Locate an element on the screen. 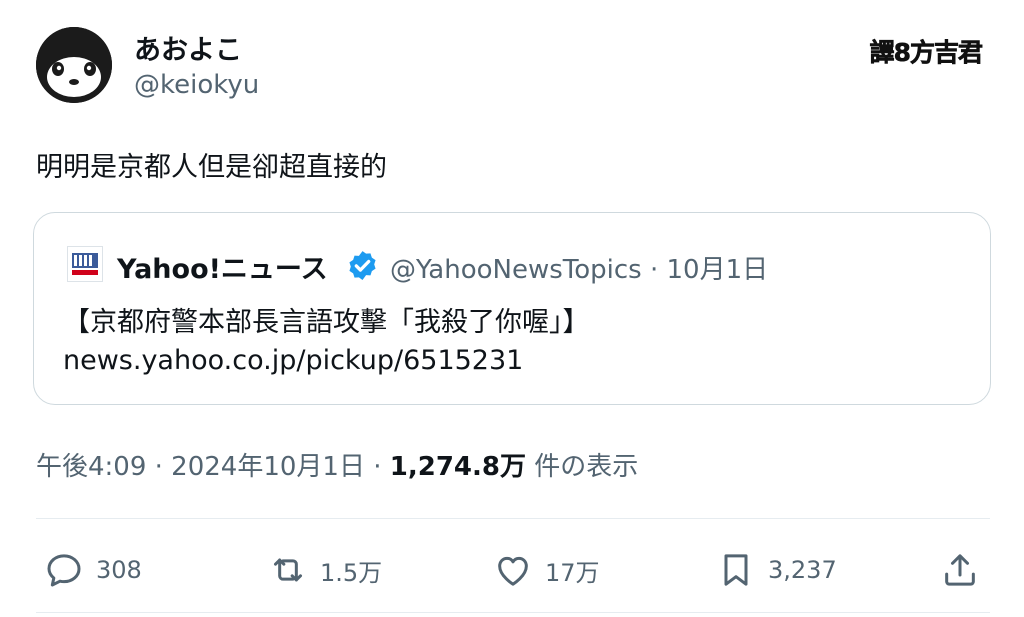 This screenshot has width=1024, height=617. quote-avatar is located at coordinates (85, 264).